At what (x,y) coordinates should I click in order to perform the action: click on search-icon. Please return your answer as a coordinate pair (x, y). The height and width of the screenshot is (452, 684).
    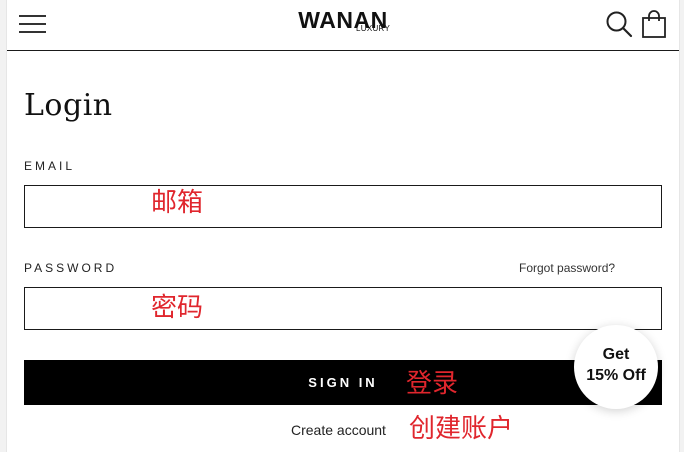
    Looking at the image, I should click on (619, 24).